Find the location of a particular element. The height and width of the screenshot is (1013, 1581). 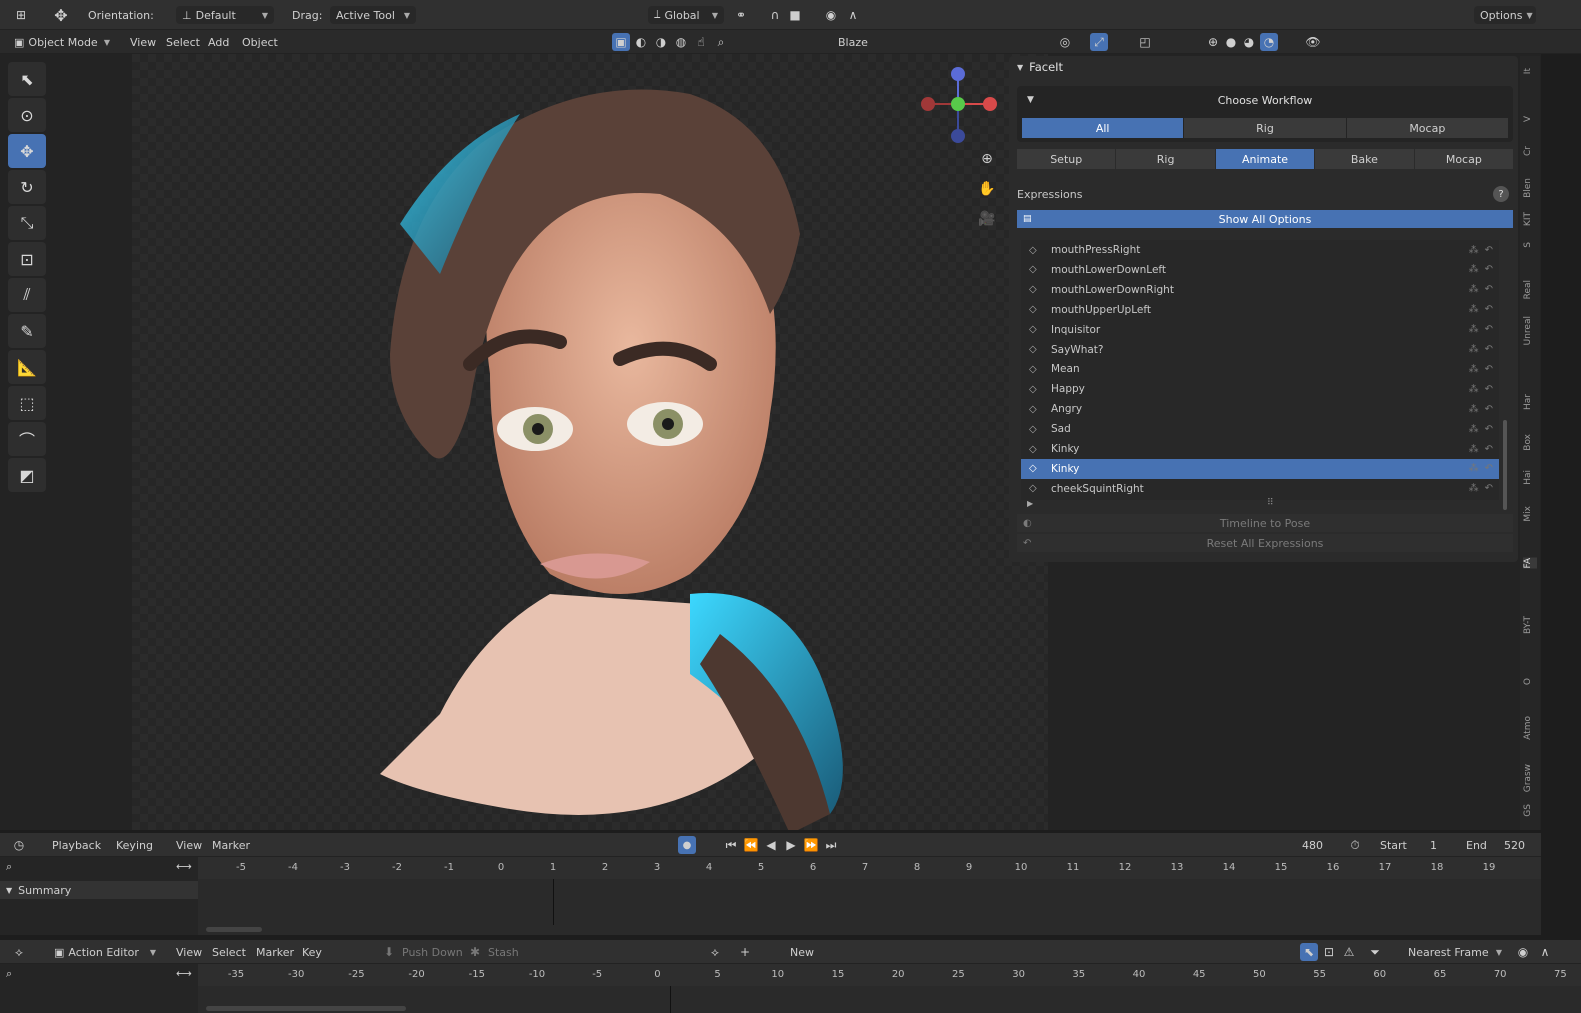

expression-row: ◇ SayWhat? ⁂ ↶ is located at coordinates (1260, 350).